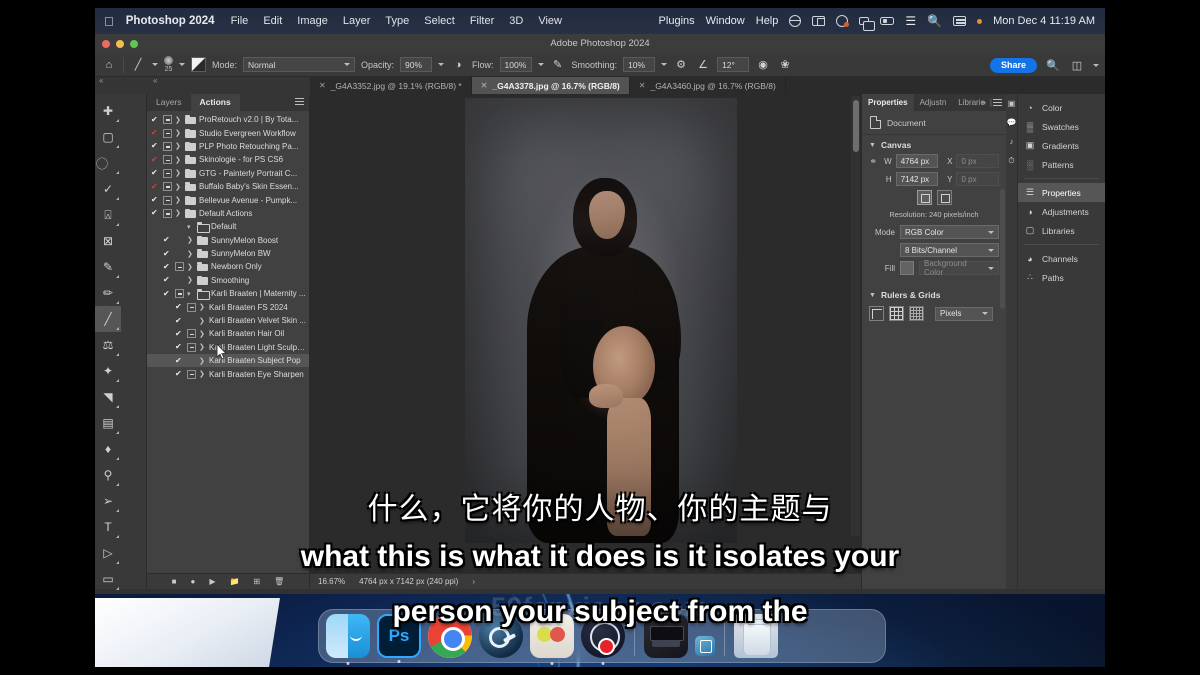  I want to click on collapse-panels-icon: «, so click(101, 80).